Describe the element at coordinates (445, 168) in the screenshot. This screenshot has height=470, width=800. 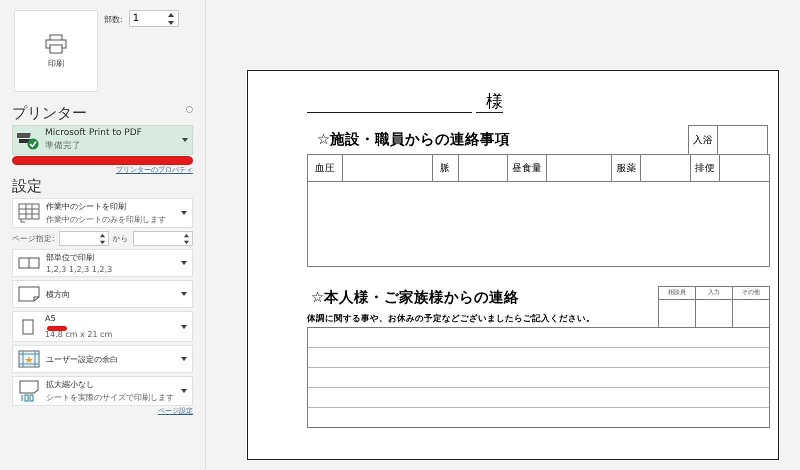
I see `table-cell: 脈` at that location.